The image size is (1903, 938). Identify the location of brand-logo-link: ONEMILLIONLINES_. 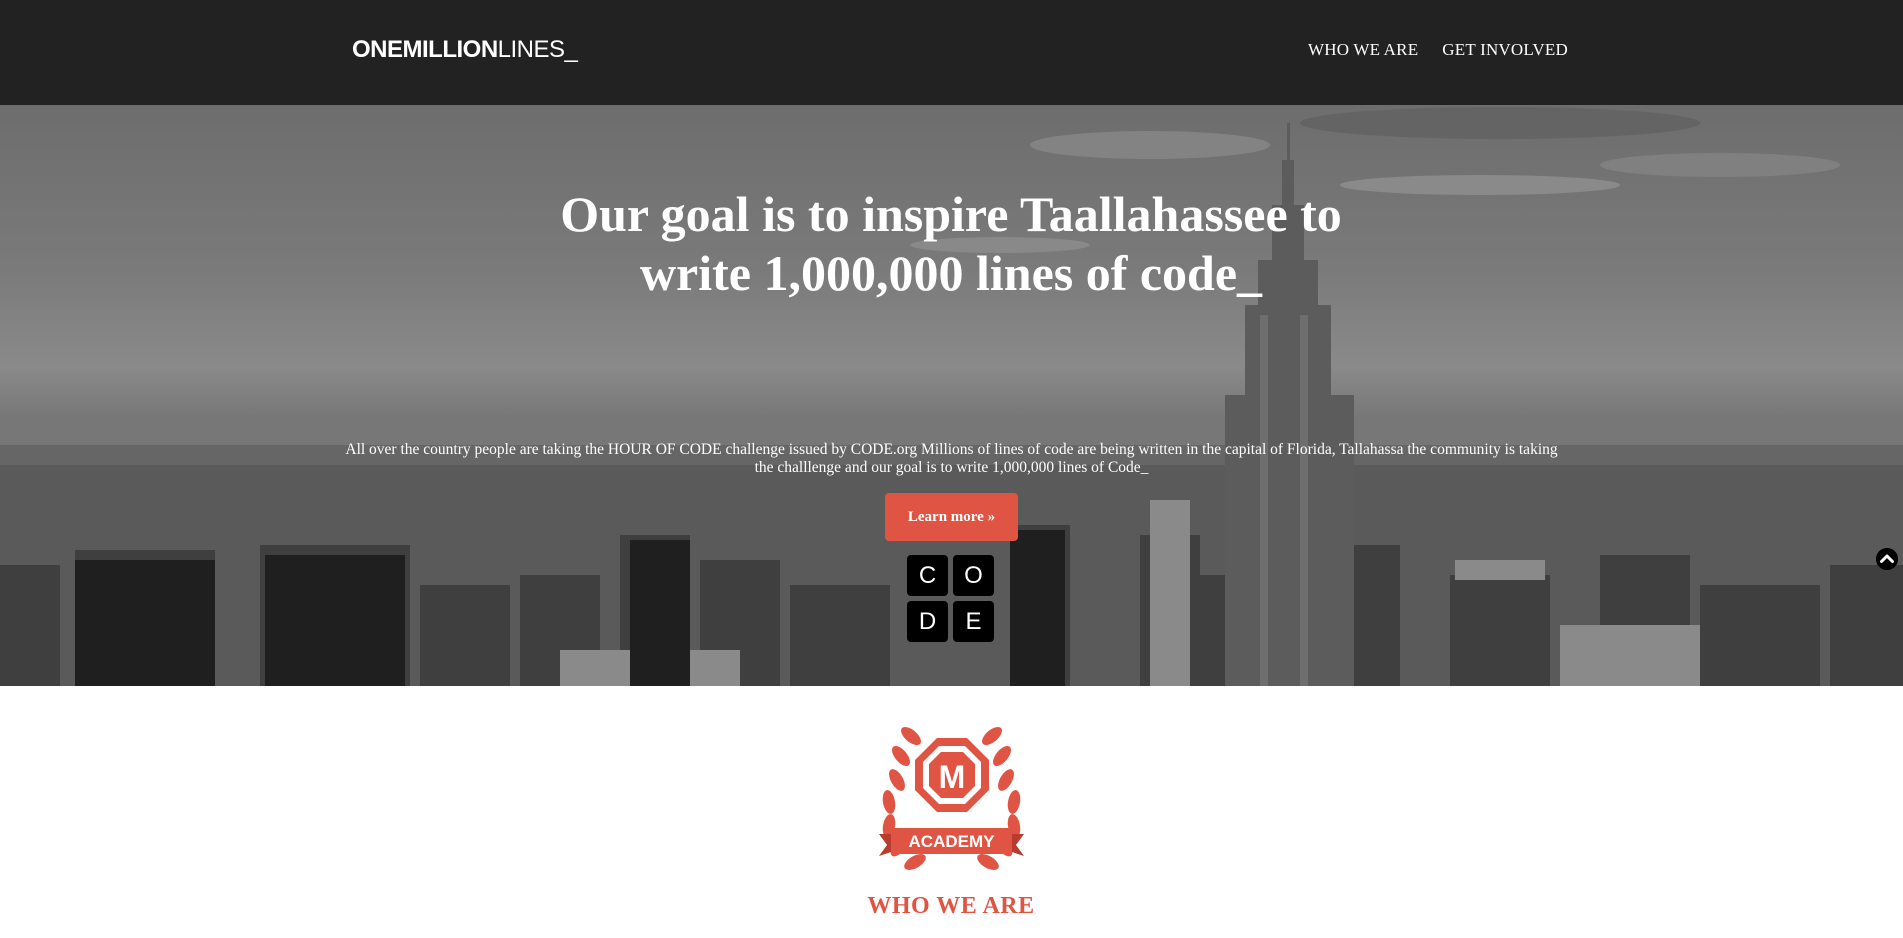
(465, 50).